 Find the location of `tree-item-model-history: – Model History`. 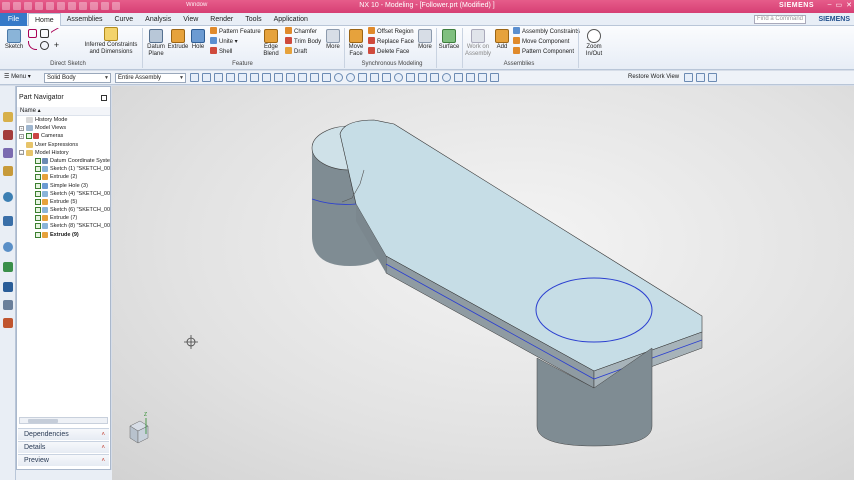

tree-item-model-history: – Model History is located at coordinates (63, 153).